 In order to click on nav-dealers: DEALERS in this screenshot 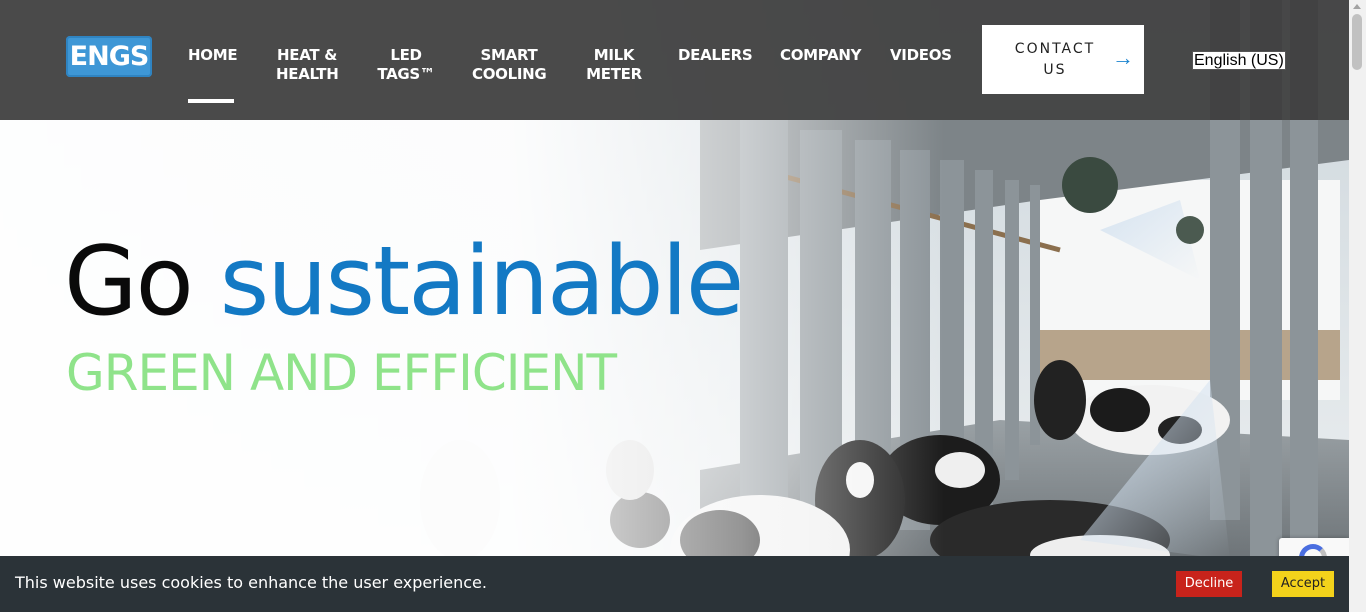, I will do `click(715, 55)`.